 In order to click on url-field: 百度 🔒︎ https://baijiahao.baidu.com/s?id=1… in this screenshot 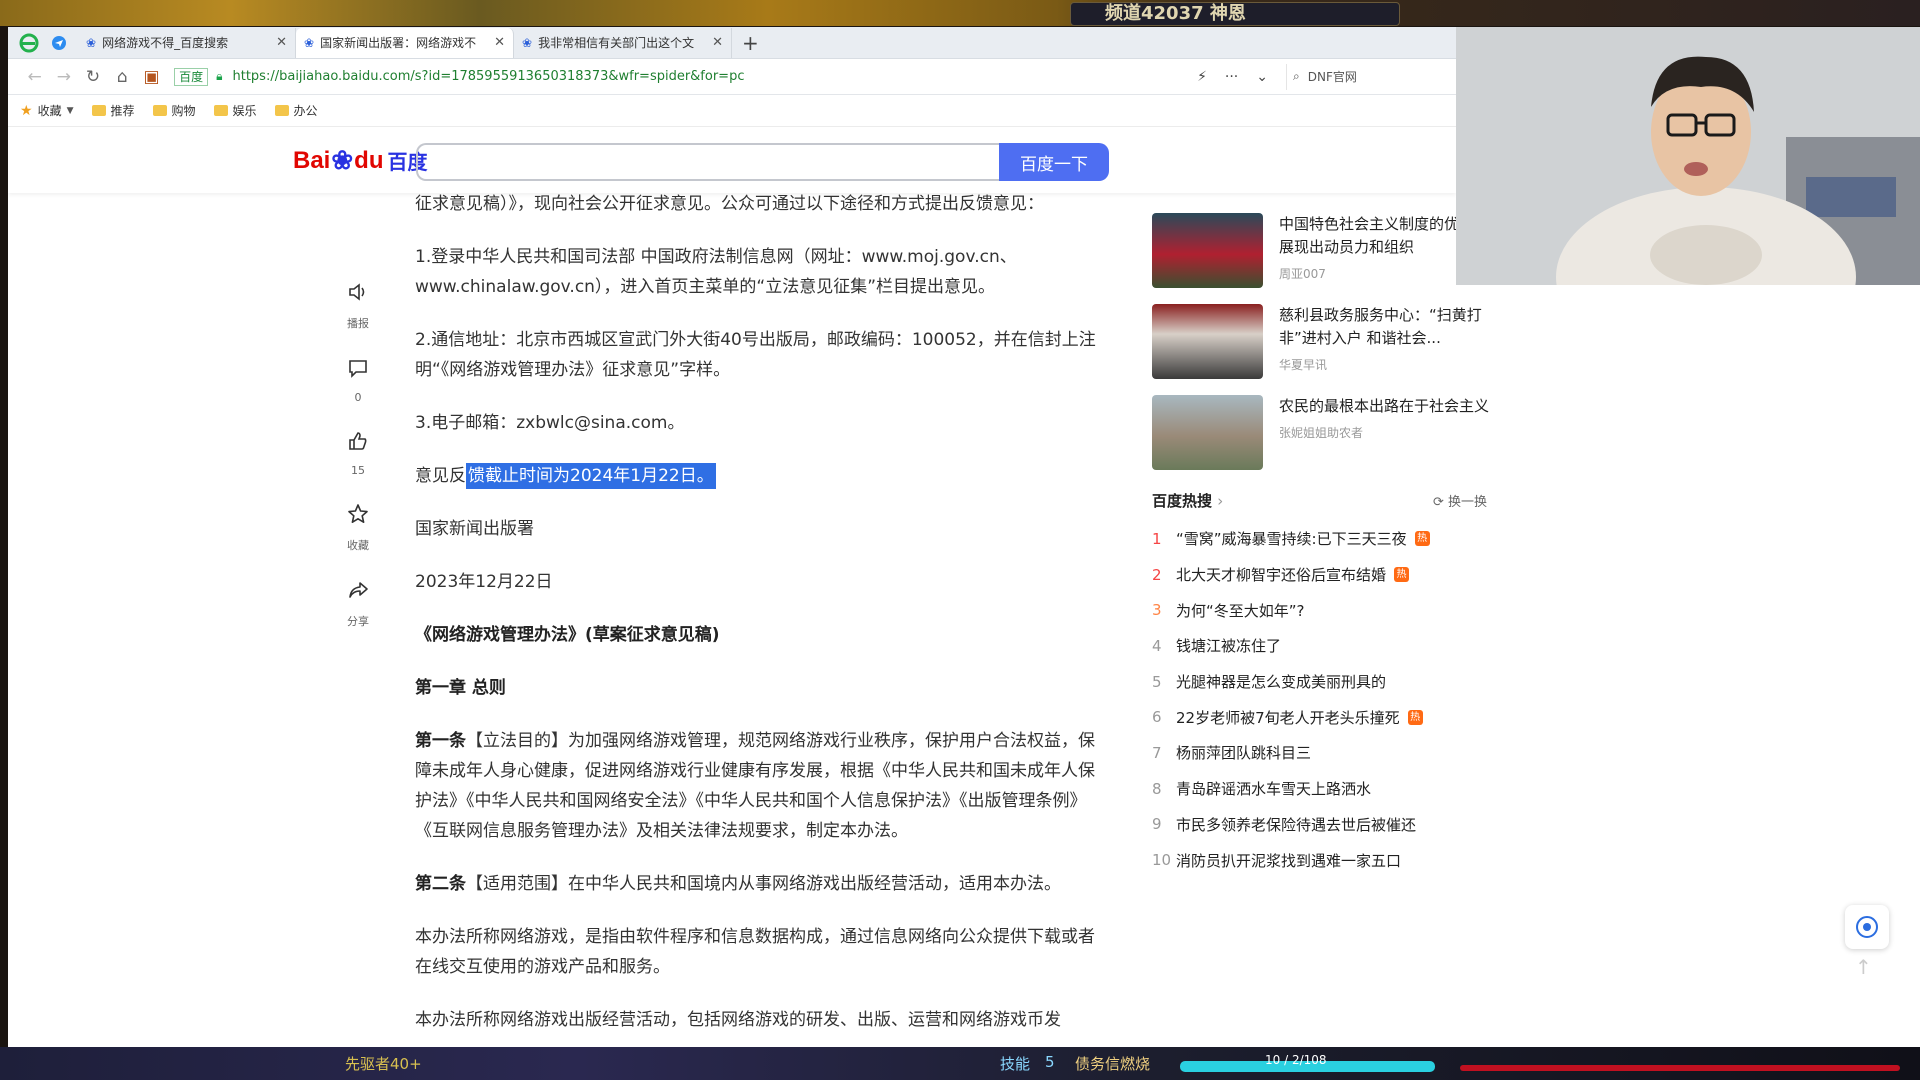, I will do `click(685, 77)`.